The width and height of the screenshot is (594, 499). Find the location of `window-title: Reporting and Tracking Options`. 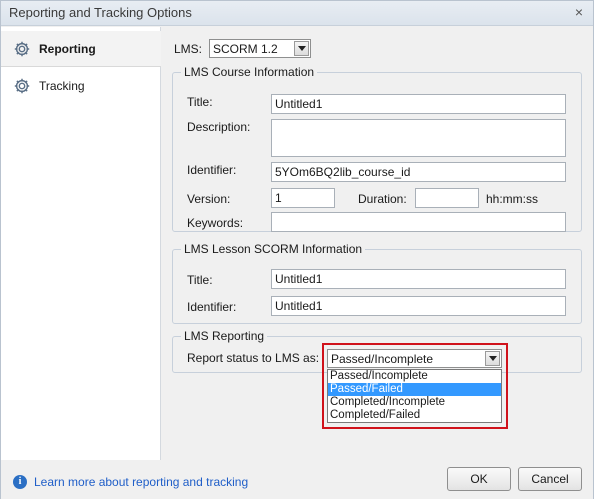

window-title: Reporting and Tracking Options is located at coordinates (100, 12).